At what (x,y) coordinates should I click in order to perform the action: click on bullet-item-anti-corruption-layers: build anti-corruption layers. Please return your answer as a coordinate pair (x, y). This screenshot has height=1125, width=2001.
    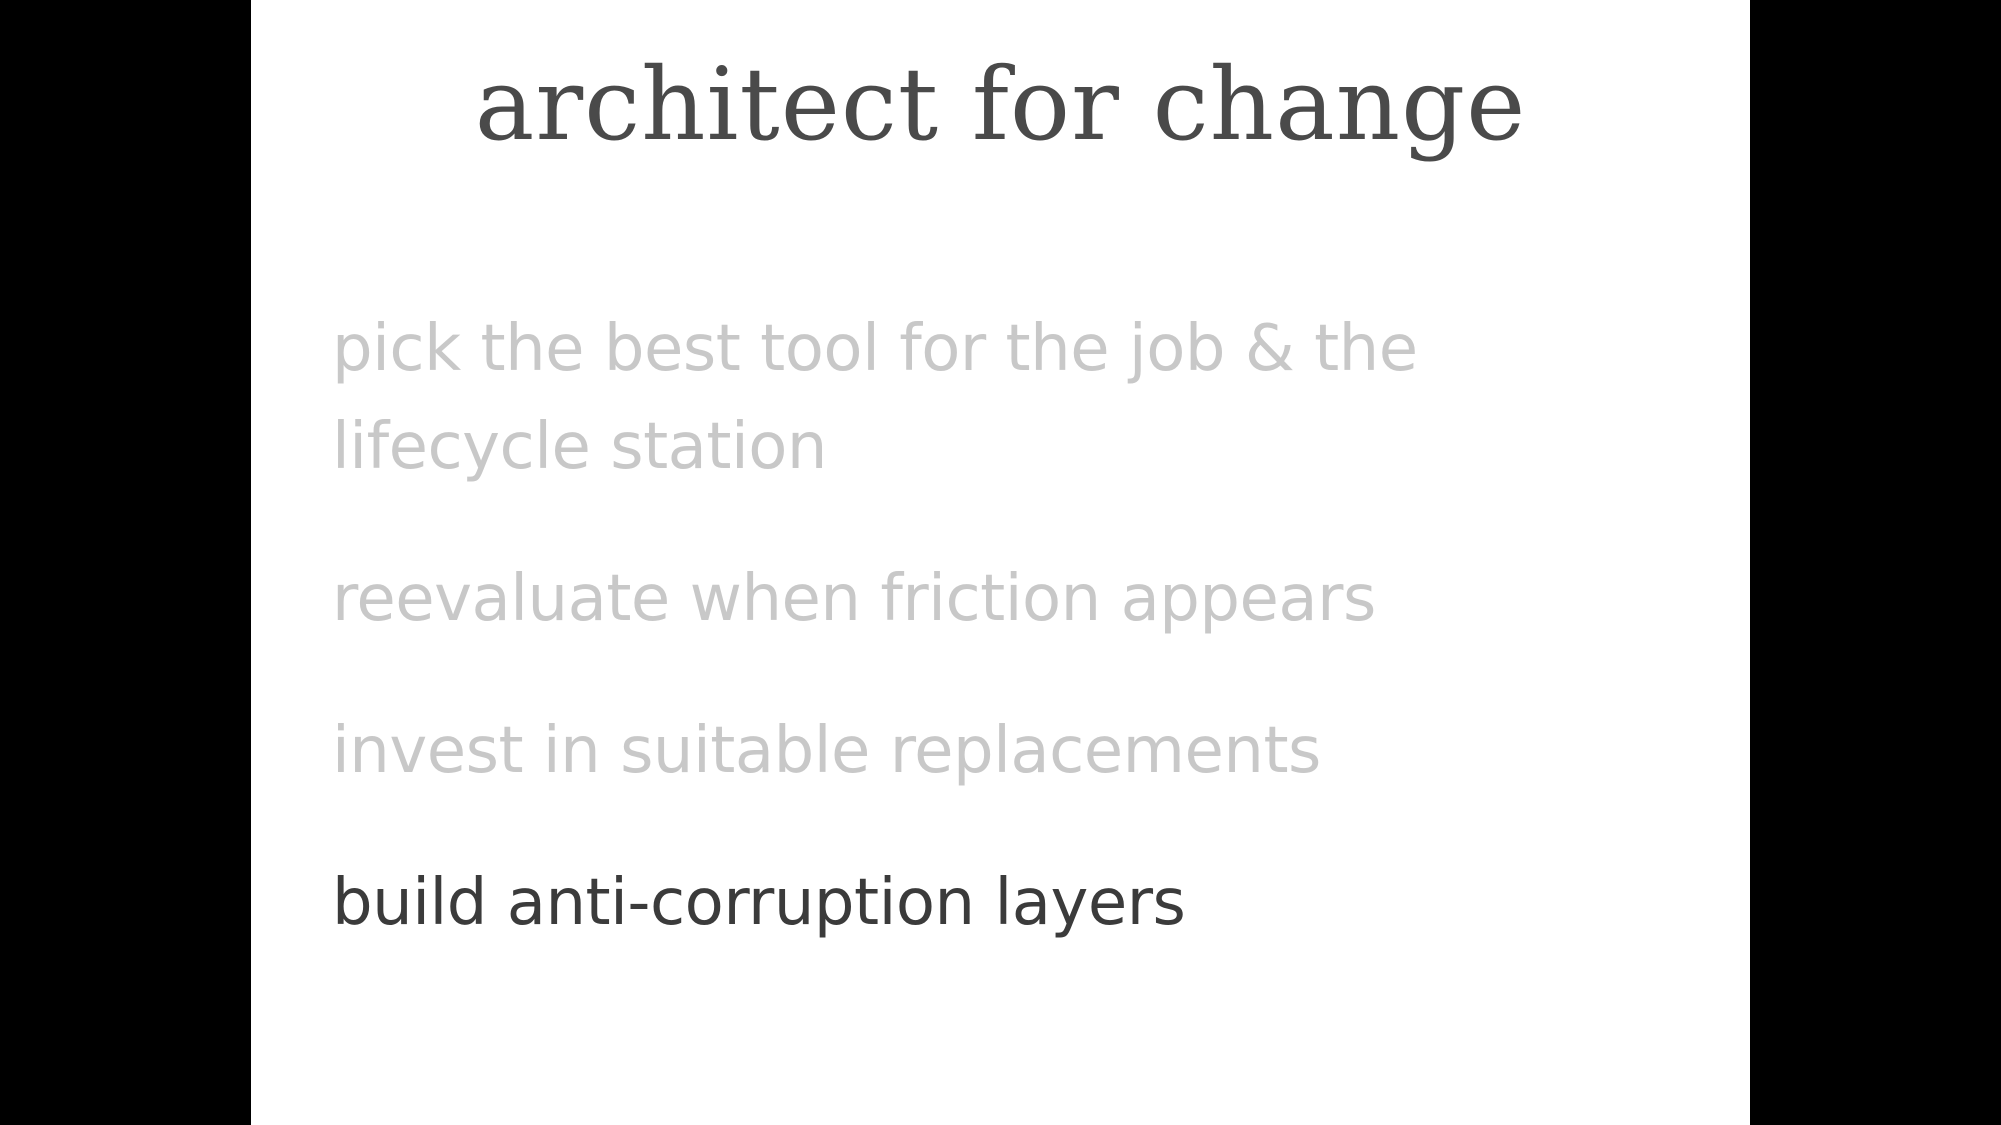
    Looking at the image, I should click on (759, 903).